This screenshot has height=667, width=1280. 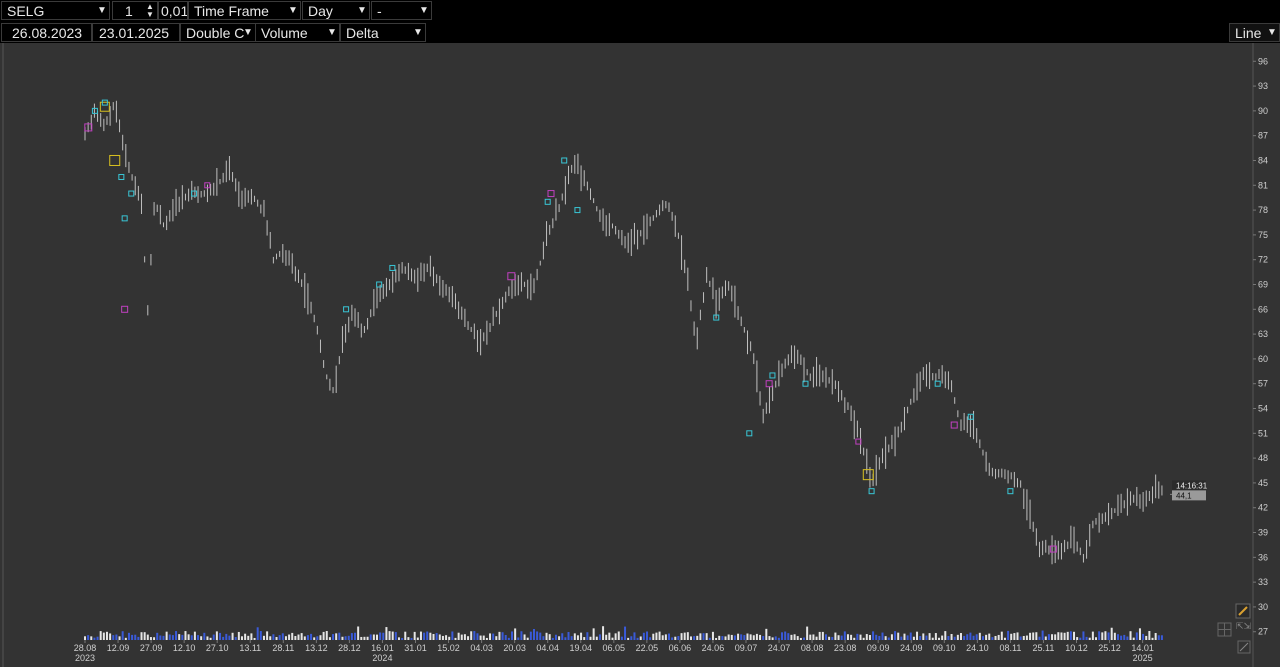 What do you see at coordinates (383, 32) in the screenshot?
I see `delta-select: Delta ▼` at bounding box center [383, 32].